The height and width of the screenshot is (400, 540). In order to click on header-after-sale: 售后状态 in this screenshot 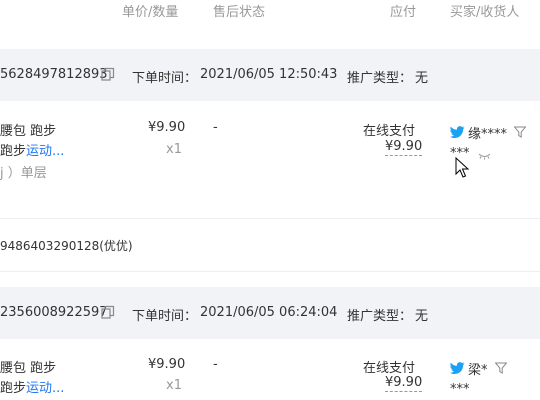, I will do `click(239, 12)`.